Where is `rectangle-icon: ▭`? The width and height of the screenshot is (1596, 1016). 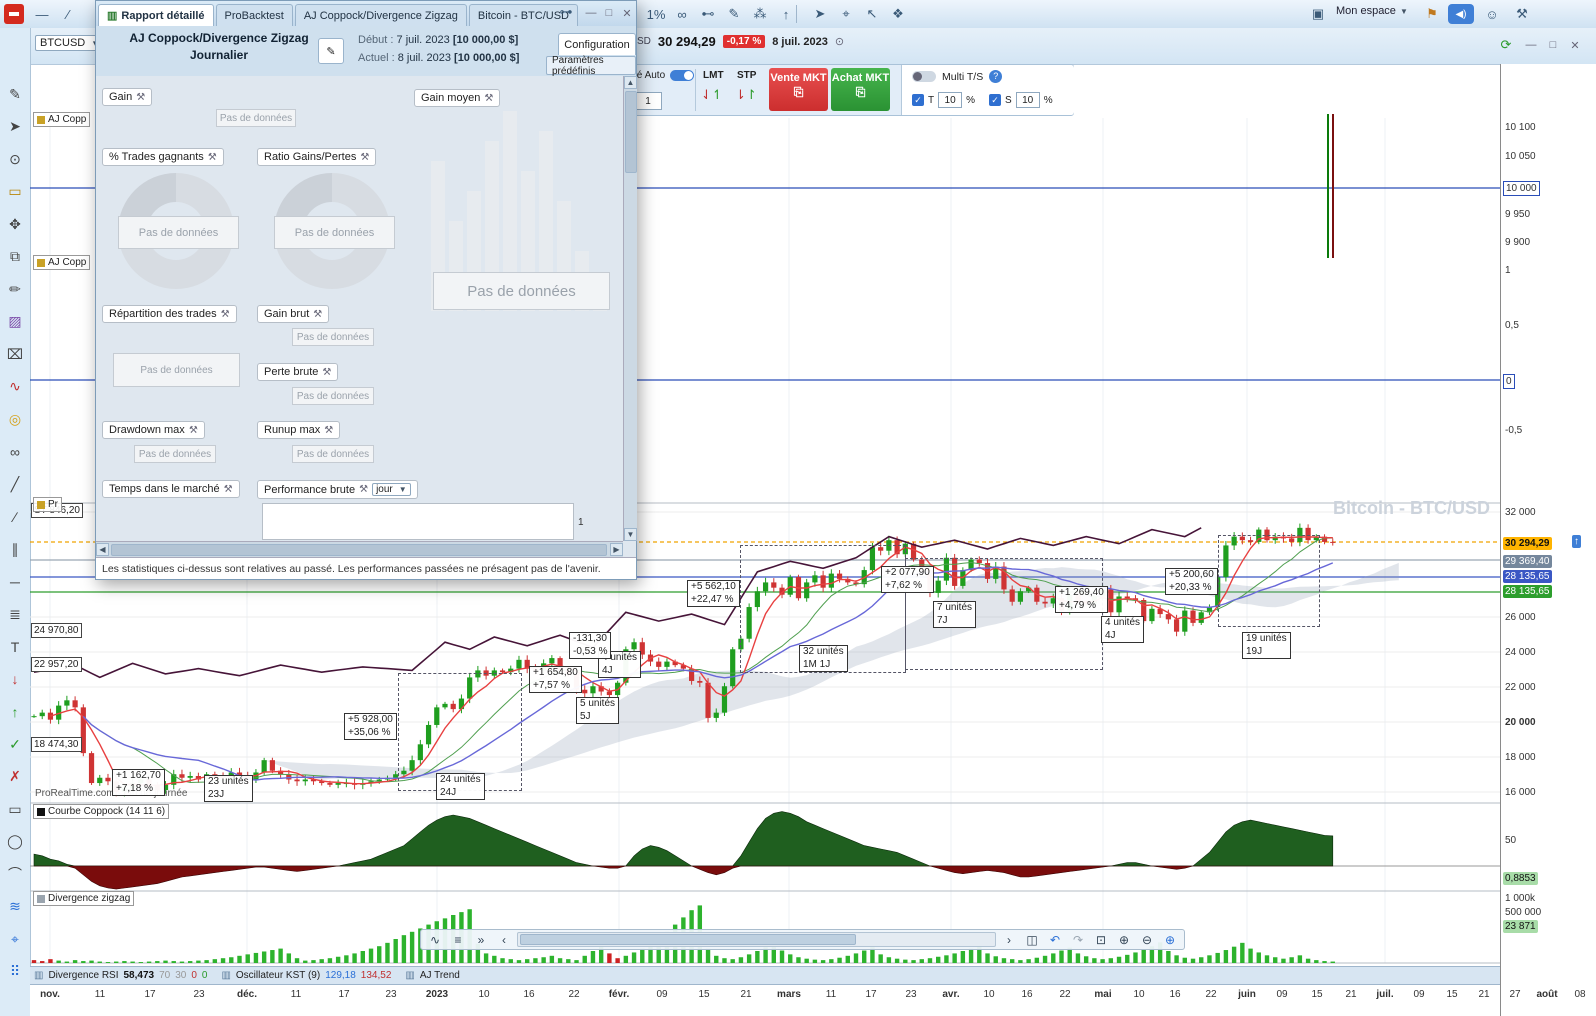 rectangle-icon: ▭ is located at coordinates (15, 809).